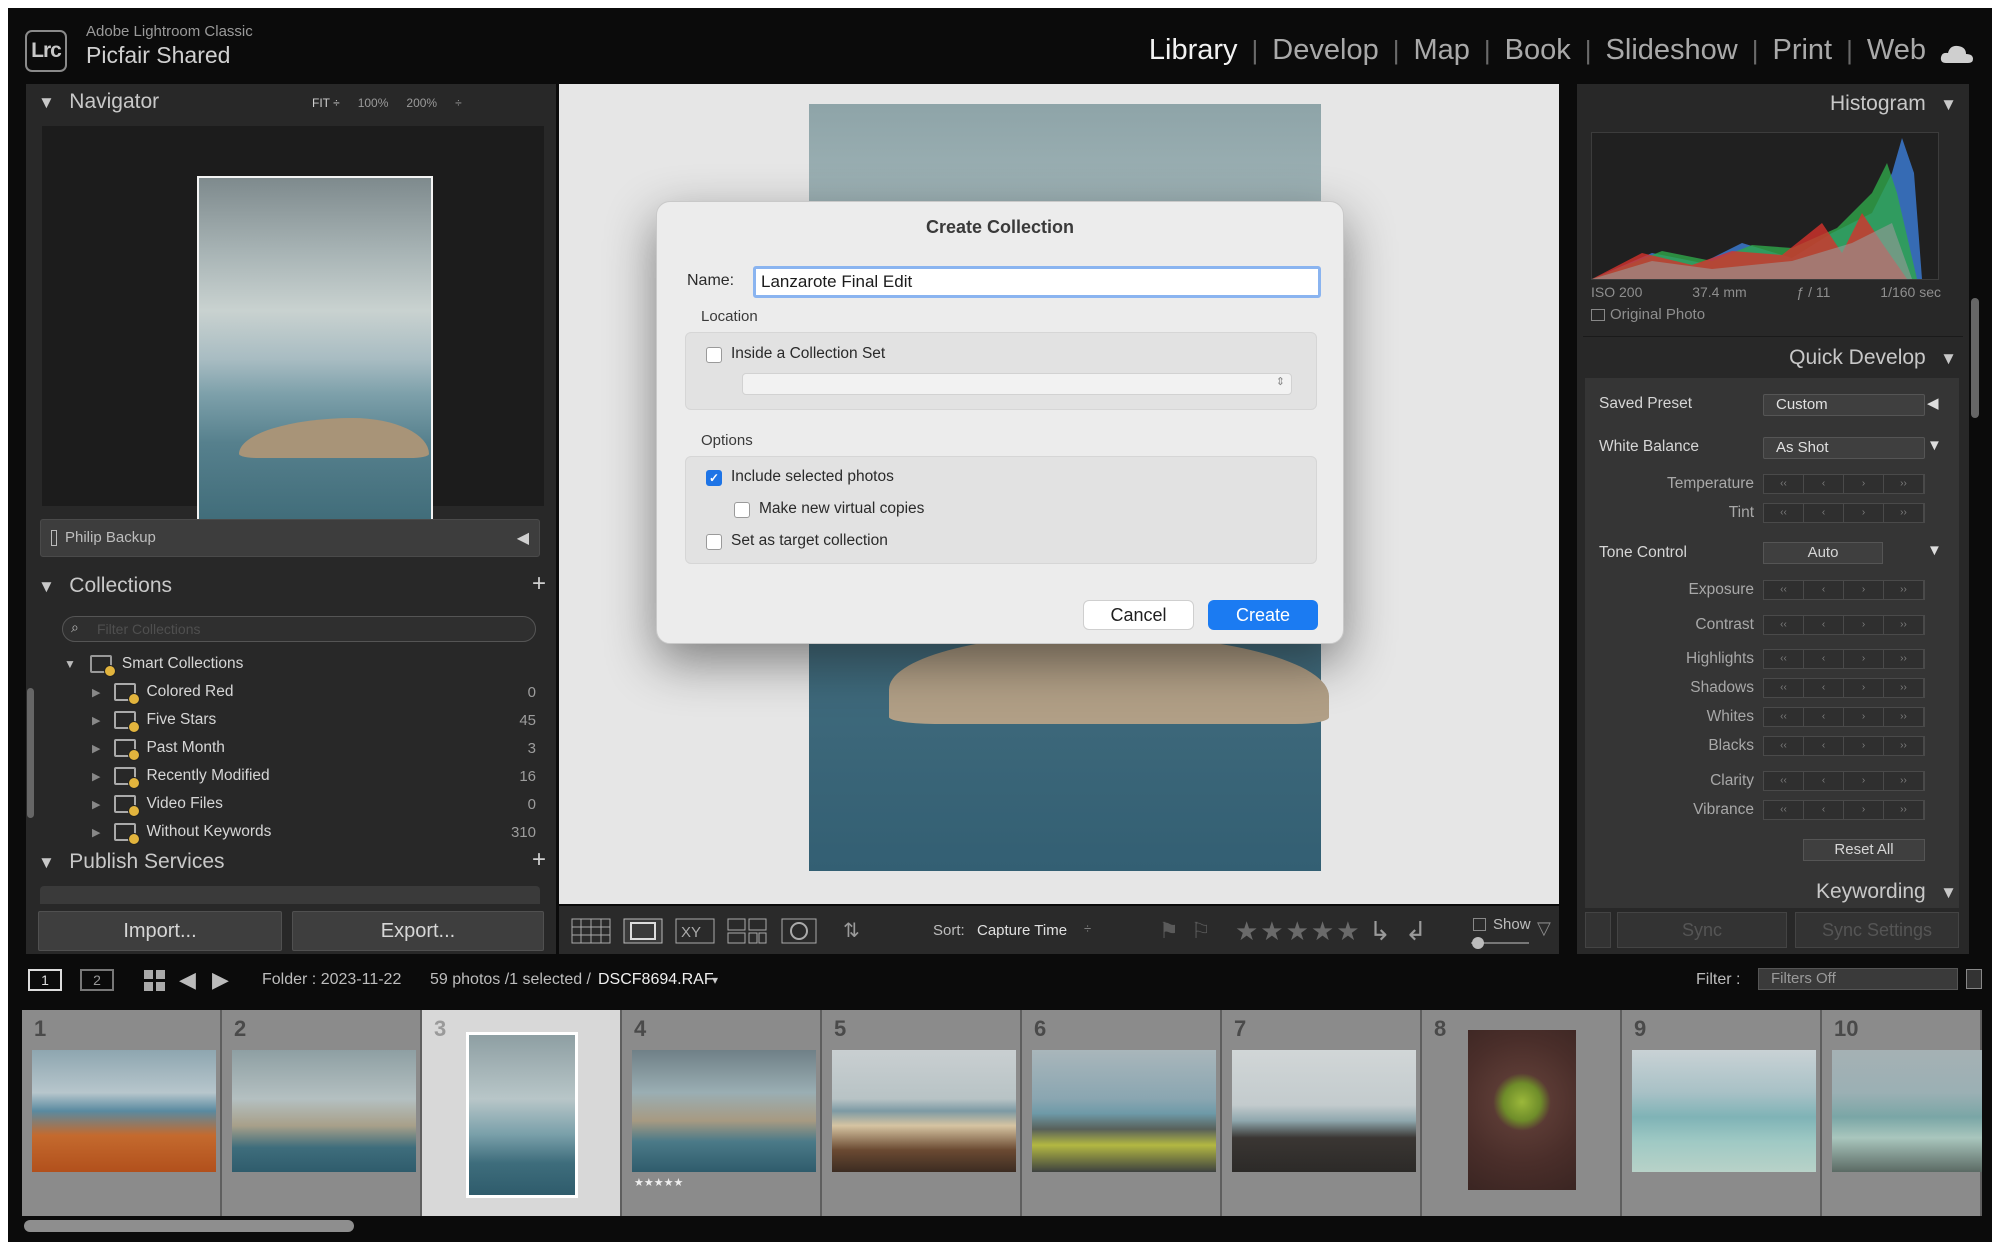 The image size is (2000, 1250). Describe the element at coordinates (1380, 931) in the screenshot. I see `rotate-left-icon: ↳` at that location.